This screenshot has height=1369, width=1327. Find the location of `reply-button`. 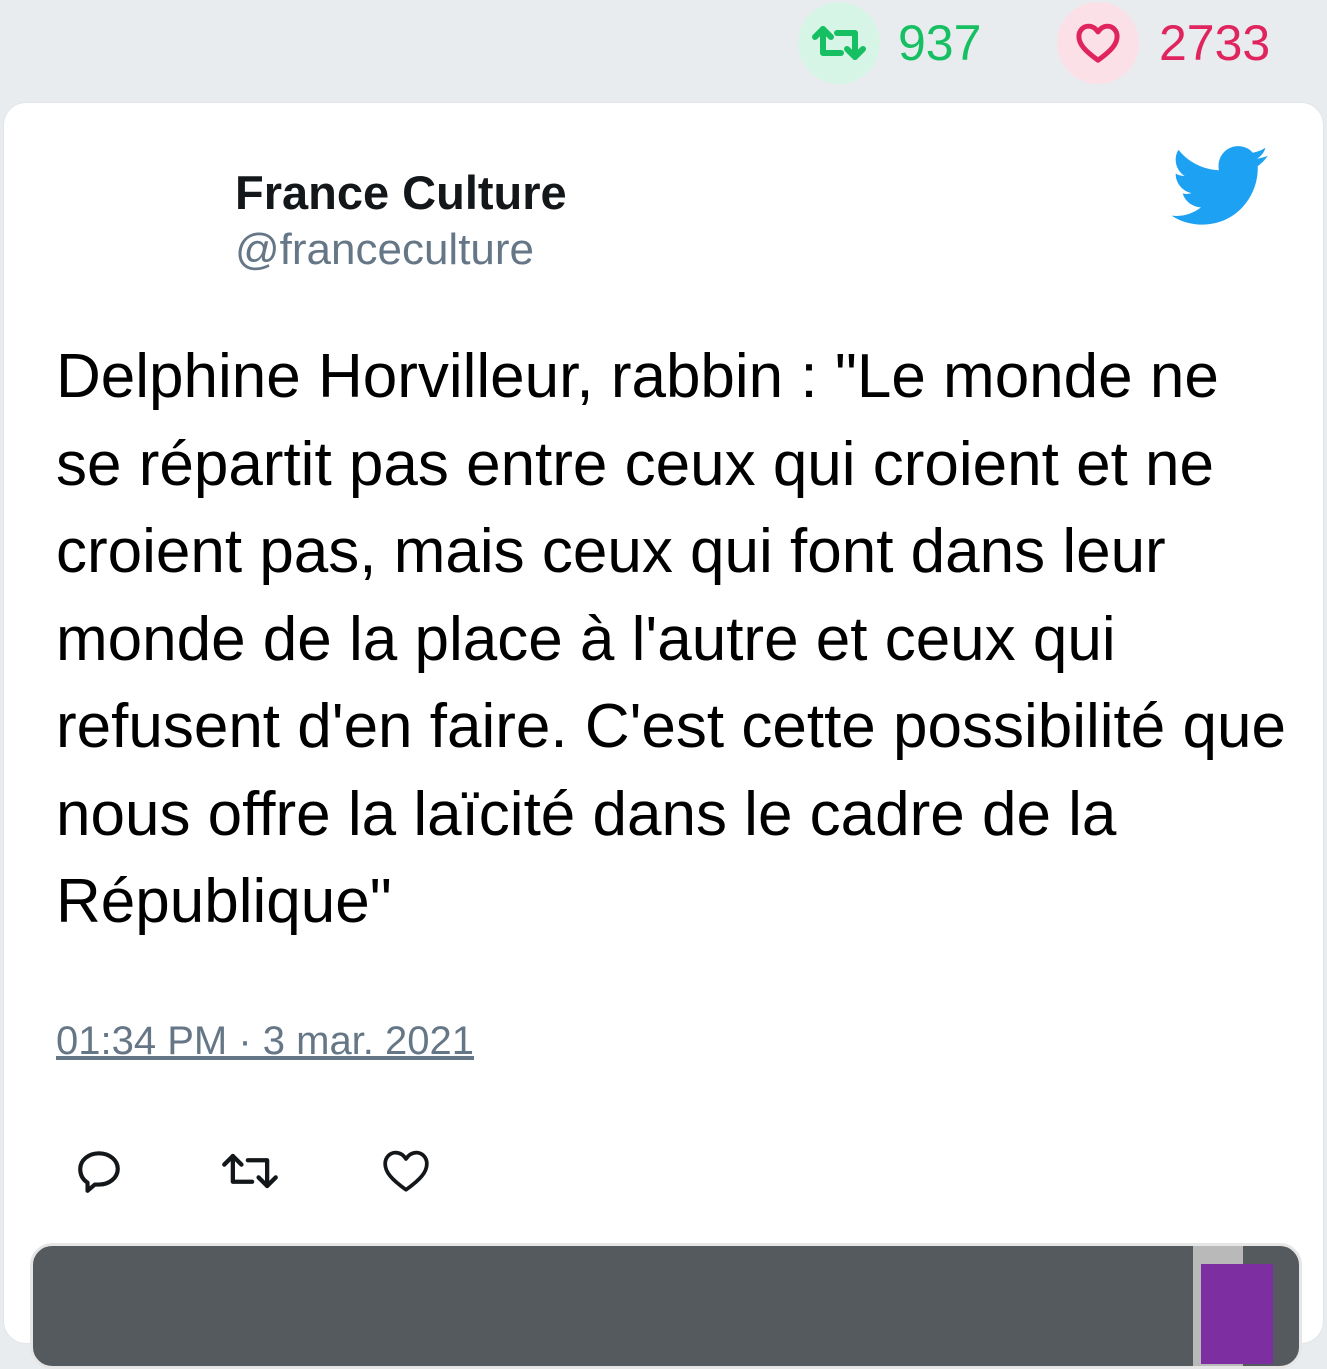

reply-button is located at coordinates (99, 1171).